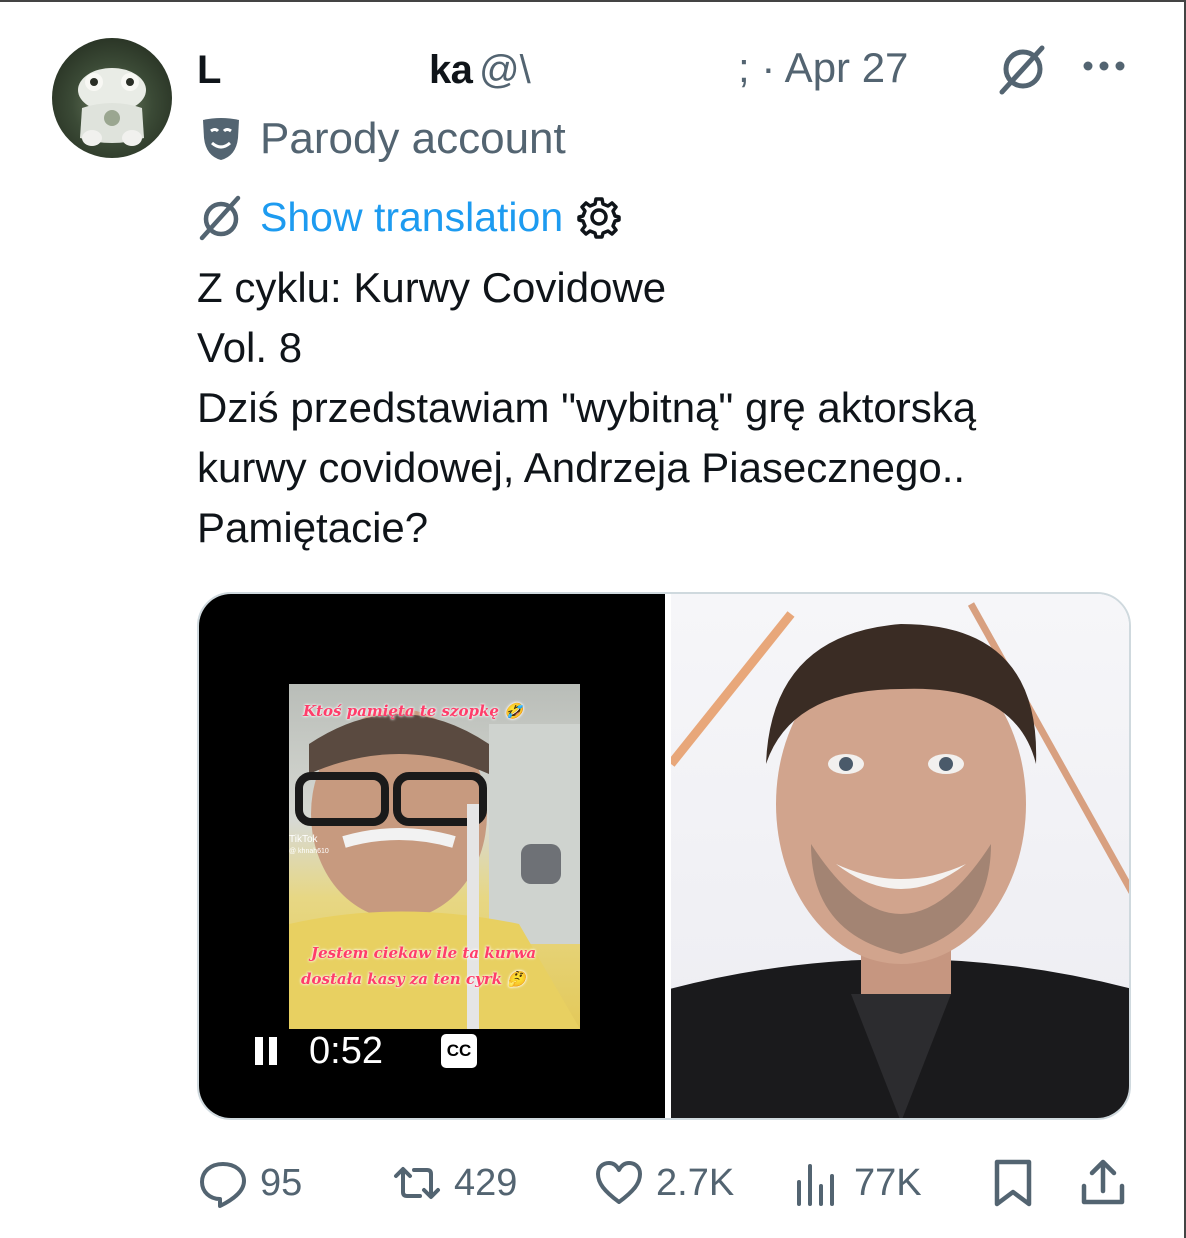 Image resolution: width=1186 pixels, height=1238 pixels. What do you see at coordinates (281, 1182) in the screenshot?
I see `reply-count: 95` at bounding box center [281, 1182].